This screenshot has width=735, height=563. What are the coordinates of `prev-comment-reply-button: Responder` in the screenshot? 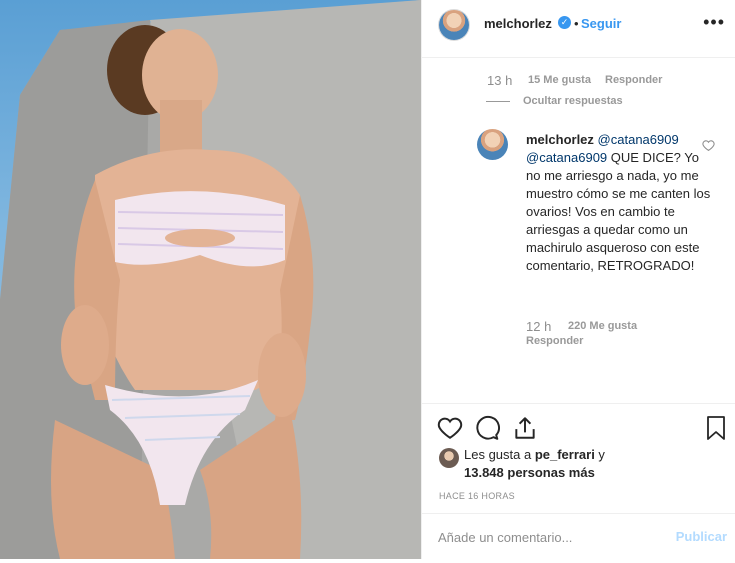 It's located at (633, 80).